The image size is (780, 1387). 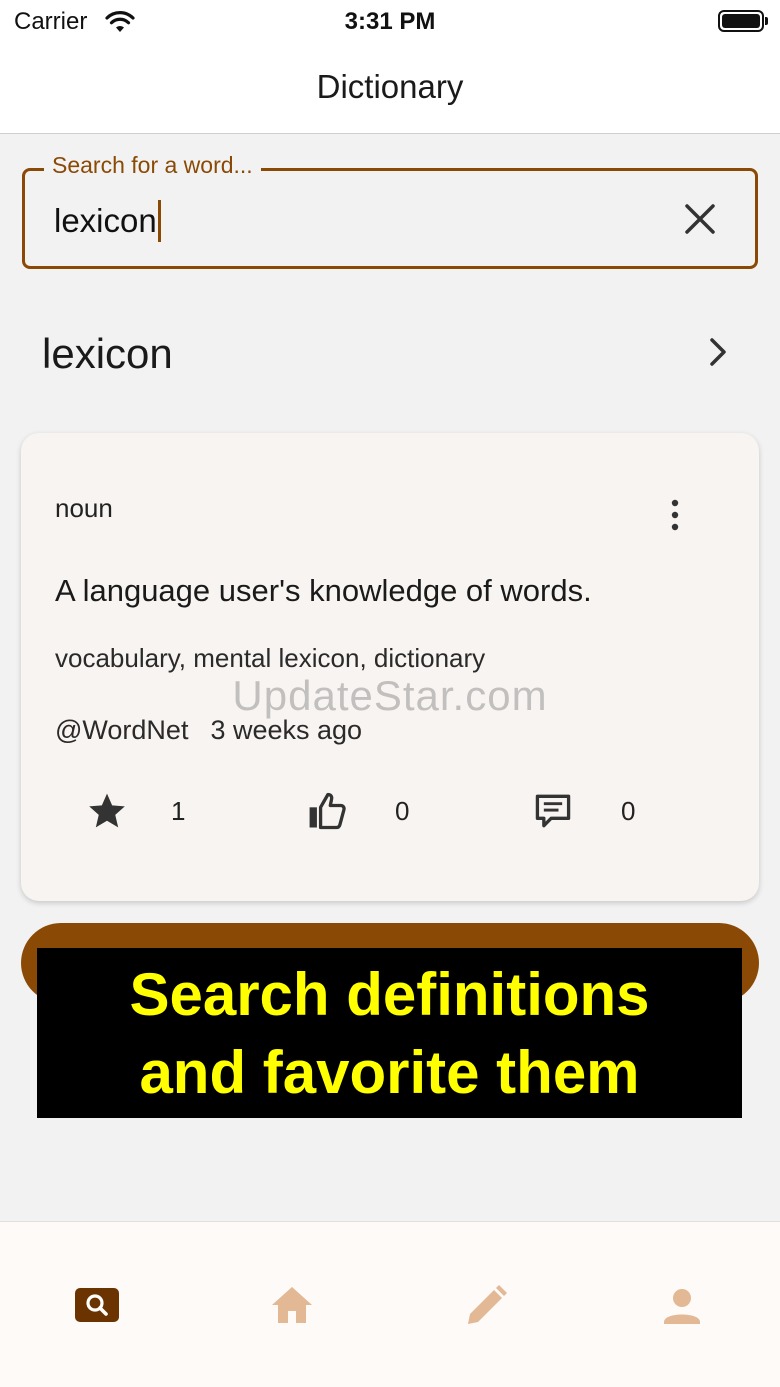 What do you see at coordinates (389, 1033) in the screenshot?
I see `promo-banner: Search definitions and favorite them` at bounding box center [389, 1033].